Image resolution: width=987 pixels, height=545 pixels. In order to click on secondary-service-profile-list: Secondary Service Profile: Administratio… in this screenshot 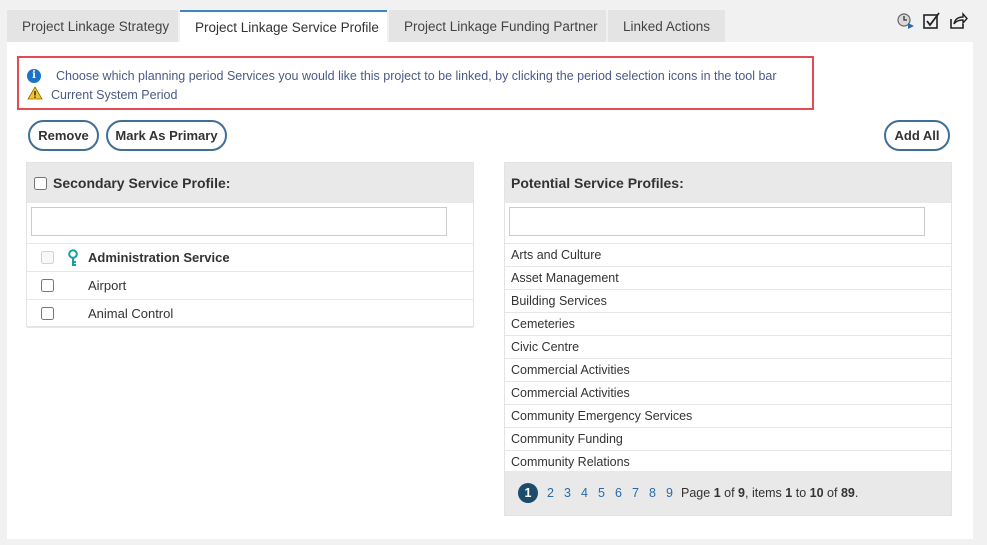, I will do `click(250, 245)`.